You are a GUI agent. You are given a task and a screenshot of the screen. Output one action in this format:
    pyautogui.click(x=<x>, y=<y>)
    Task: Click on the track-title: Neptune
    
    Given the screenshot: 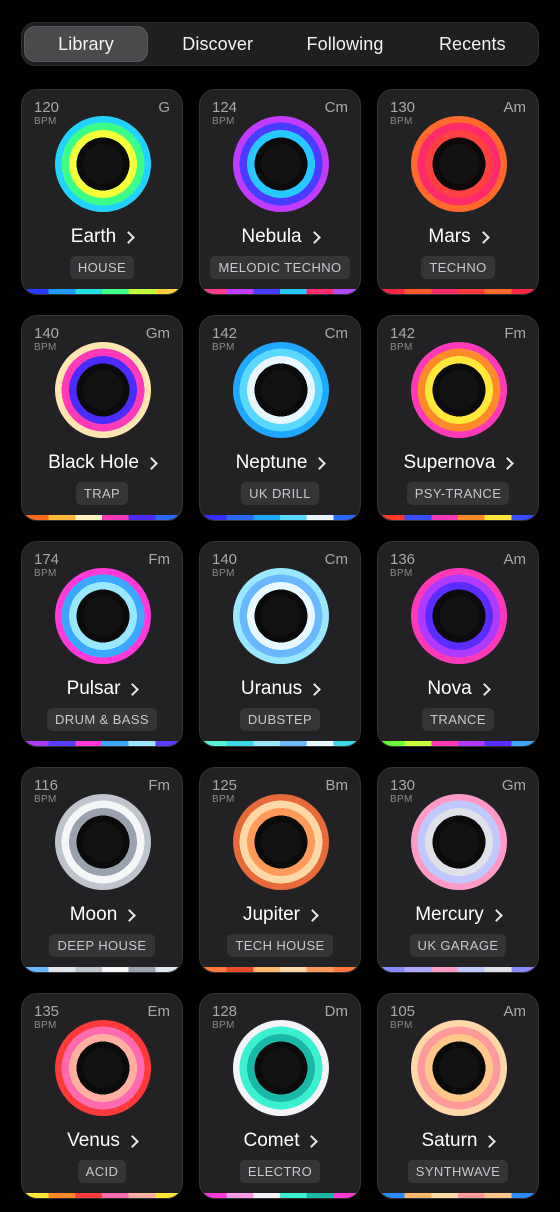 What is the action you would take?
    pyautogui.click(x=271, y=462)
    